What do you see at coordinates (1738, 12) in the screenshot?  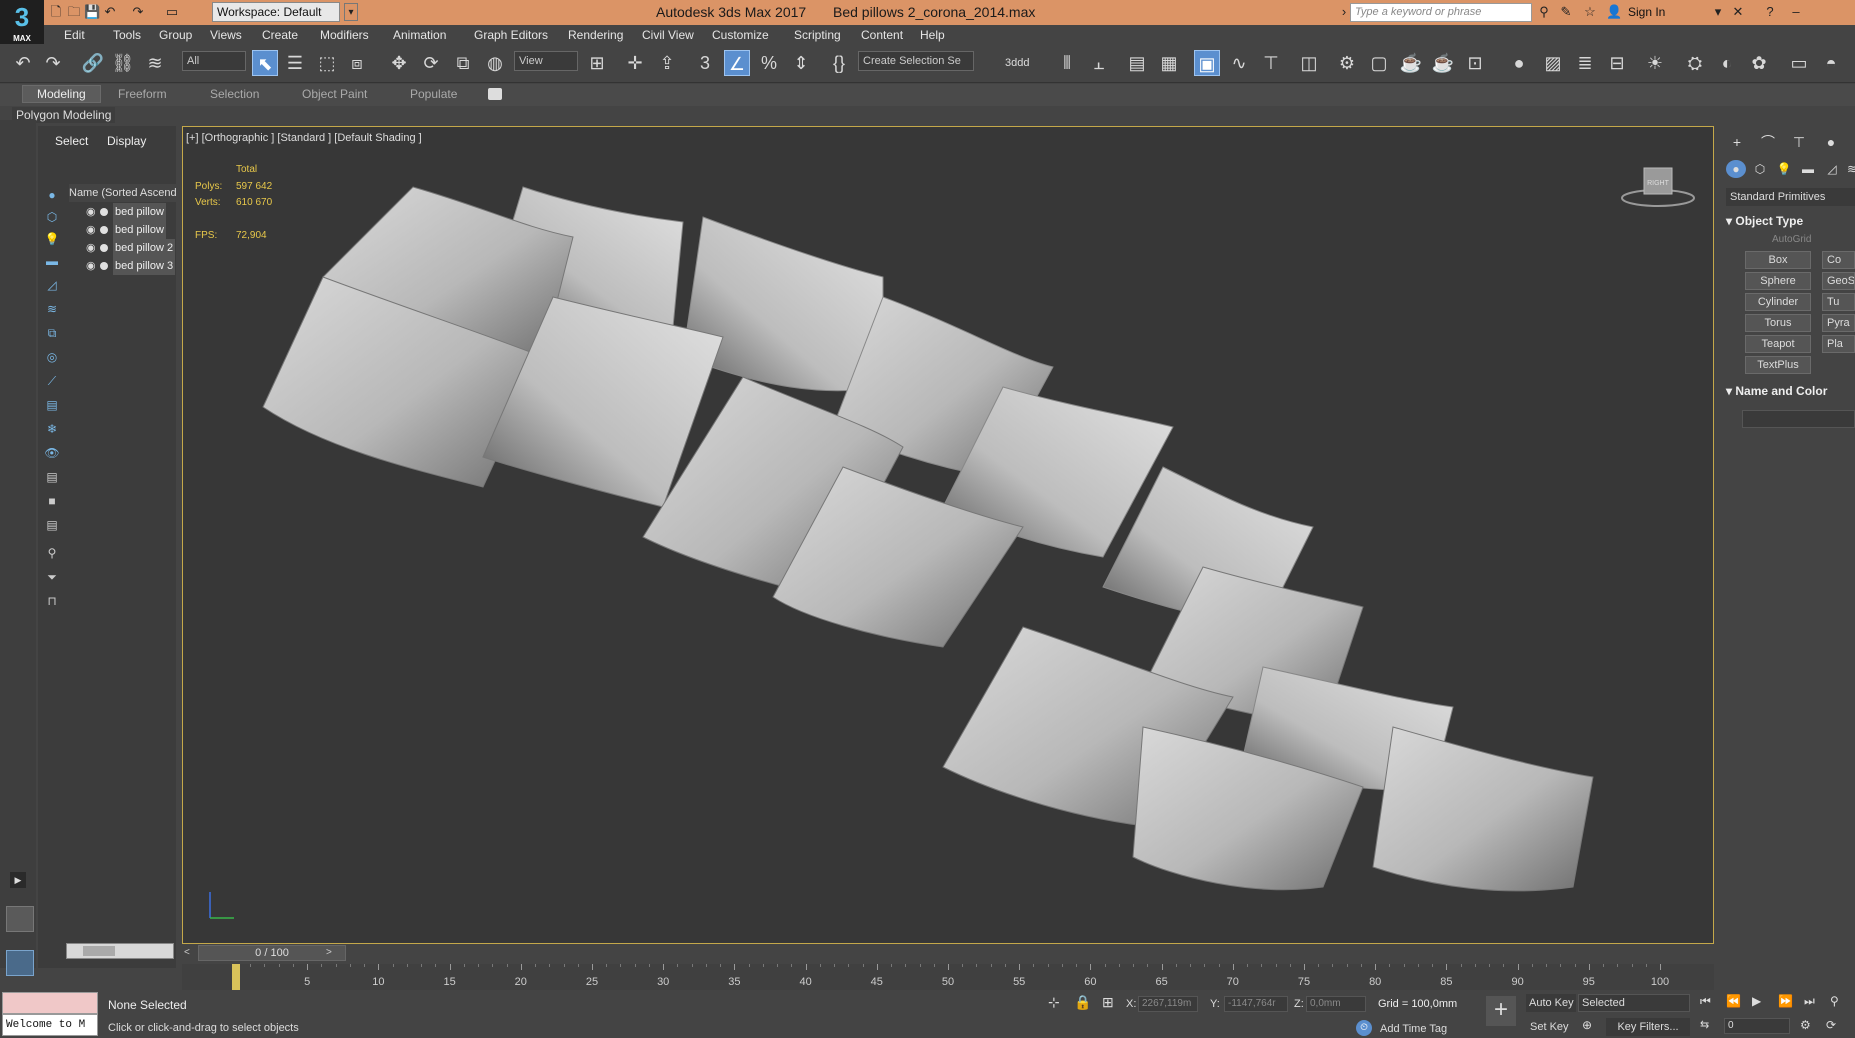 I see `exchange-apps-icon: ✕` at bounding box center [1738, 12].